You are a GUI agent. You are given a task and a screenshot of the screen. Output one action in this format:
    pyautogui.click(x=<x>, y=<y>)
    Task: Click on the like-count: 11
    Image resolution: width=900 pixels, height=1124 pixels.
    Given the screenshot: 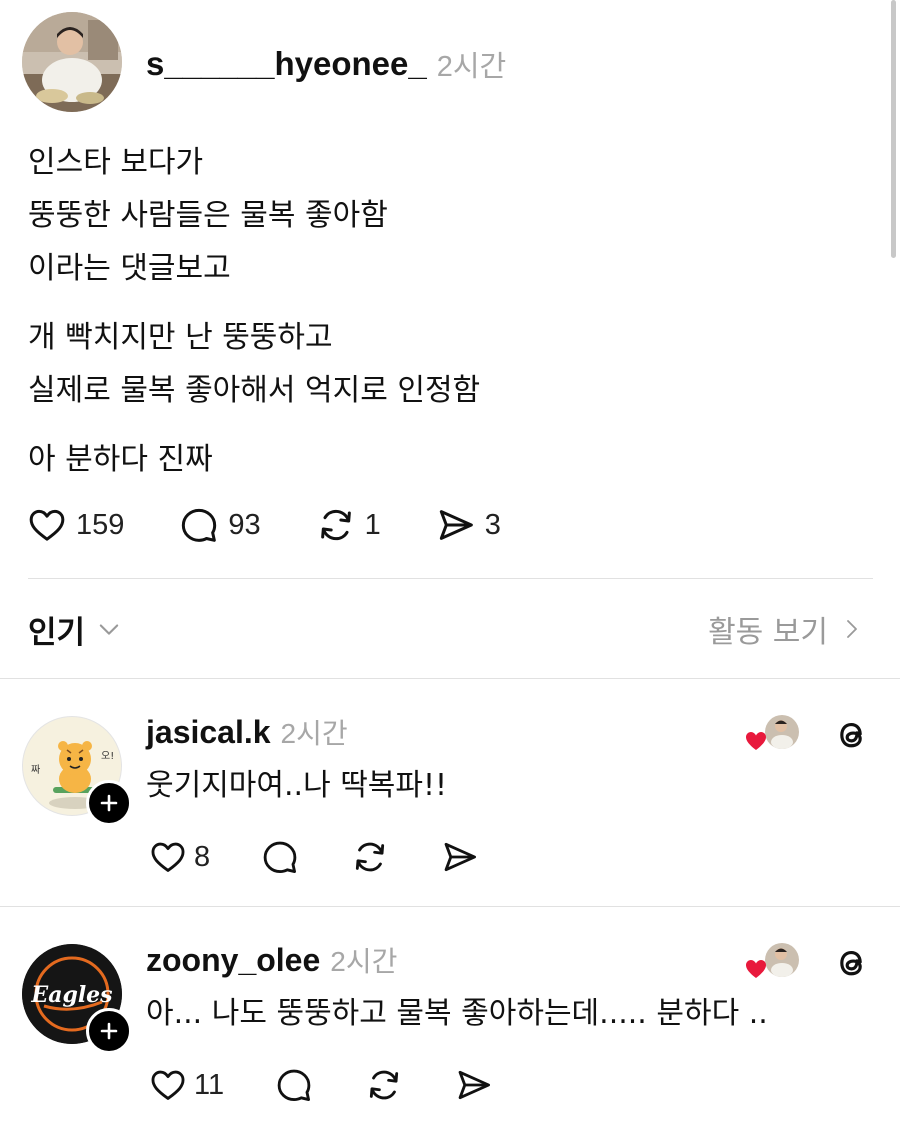 What is the action you would take?
    pyautogui.click(x=209, y=1084)
    